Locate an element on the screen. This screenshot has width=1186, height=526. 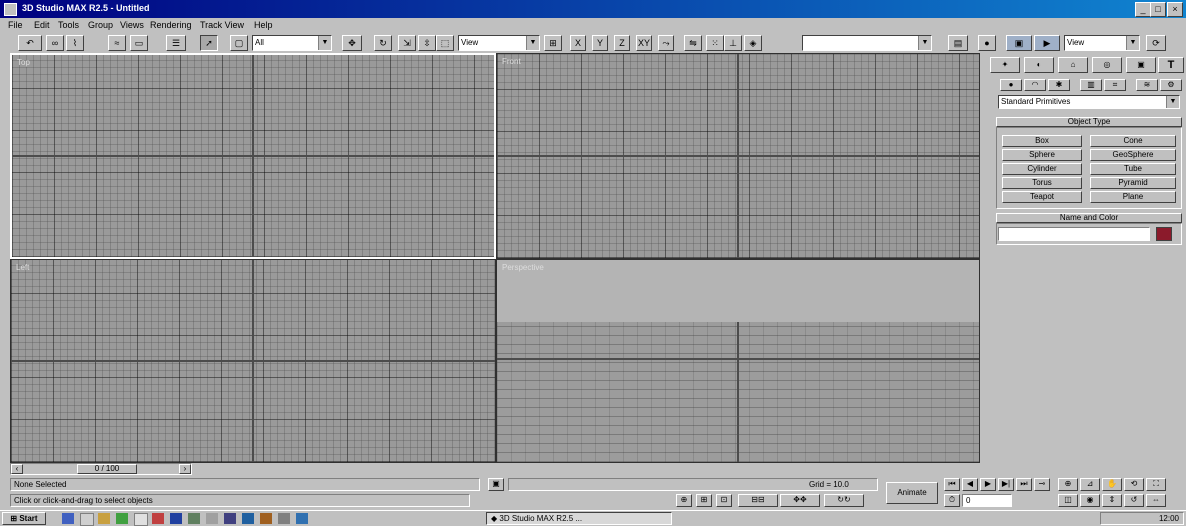
truck-icon: ⇔ is located at coordinates (1156, 500).